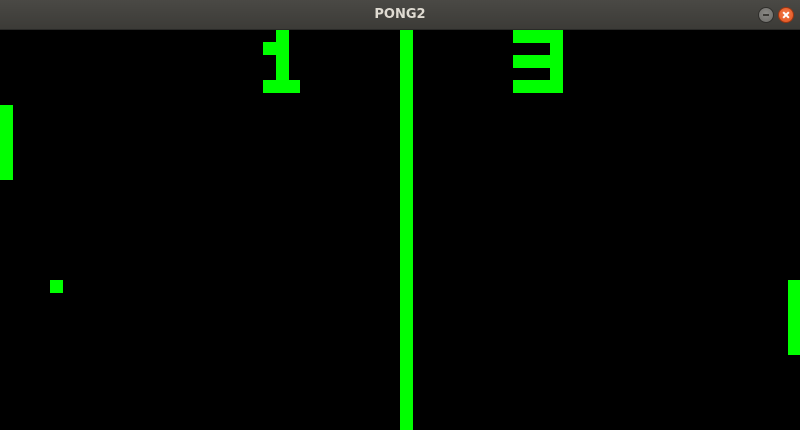  What do you see at coordinates (56, 286) in the screenshot?
I see `ball` at bounding box center [56, 286].